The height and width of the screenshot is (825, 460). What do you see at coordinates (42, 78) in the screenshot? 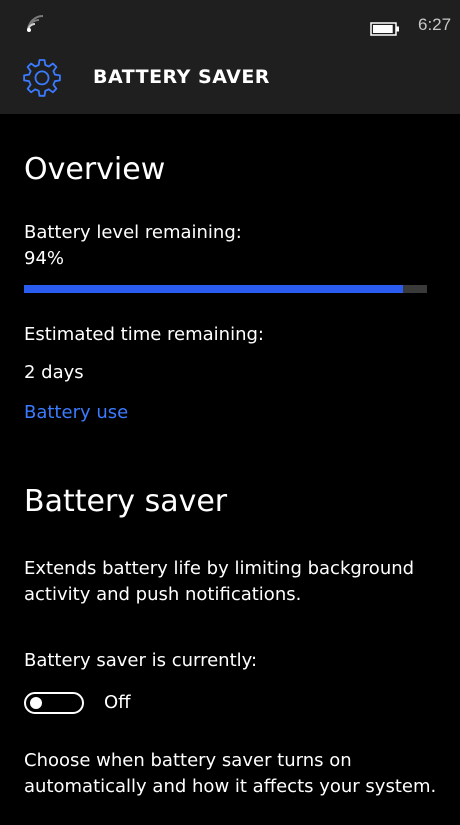
I see `gear-icon` at bounding box center [42, 78].